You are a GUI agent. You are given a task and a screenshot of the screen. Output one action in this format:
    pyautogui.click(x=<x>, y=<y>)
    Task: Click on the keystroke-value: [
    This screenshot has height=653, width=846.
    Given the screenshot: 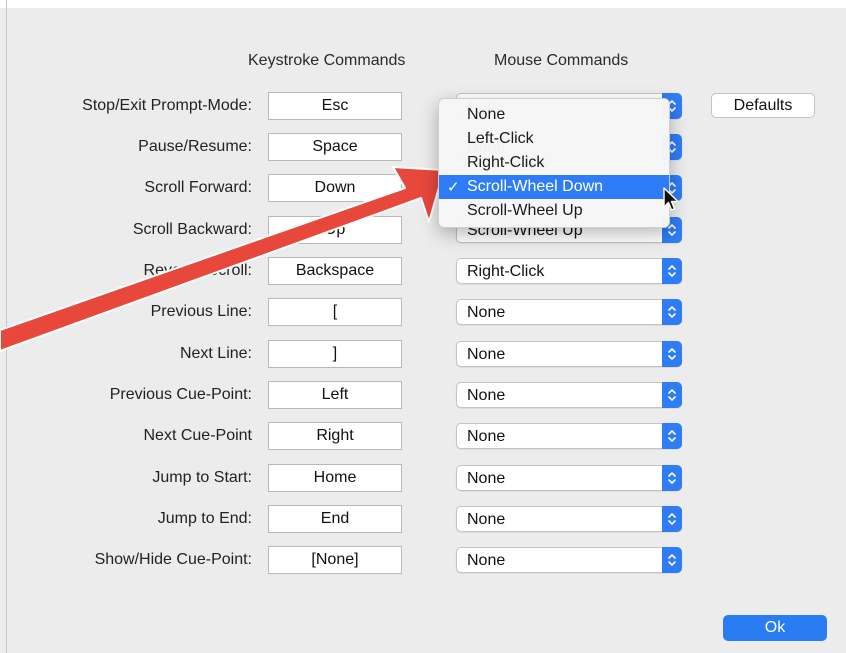 What is the action you would take?
    pyautogui.click(x=335, y=311)
    